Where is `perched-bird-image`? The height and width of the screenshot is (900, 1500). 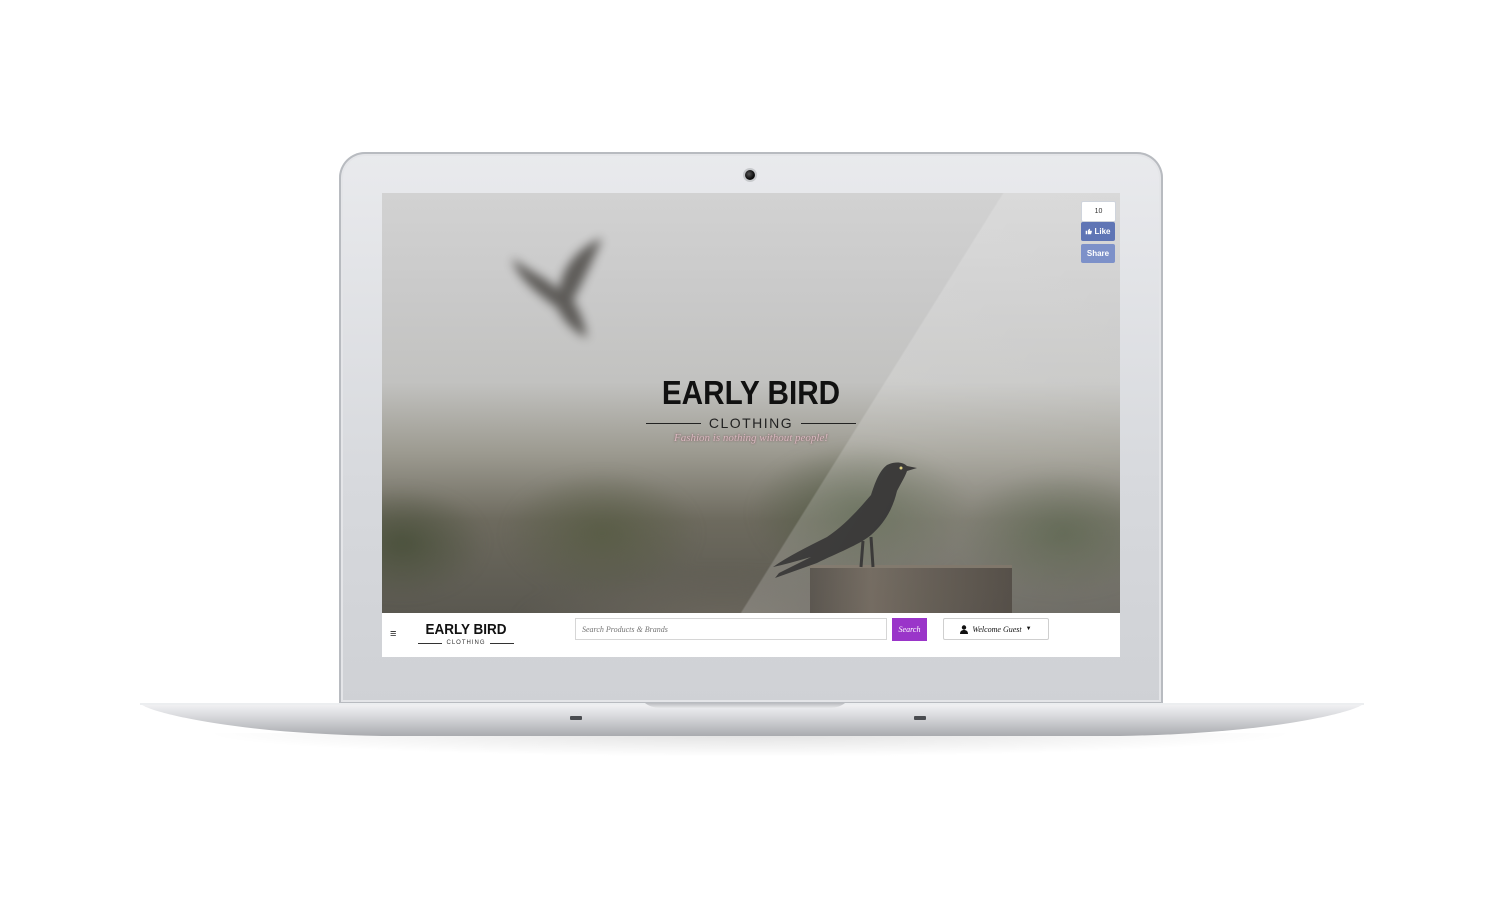 perched-bird-image is located at coordinates (845, 520).